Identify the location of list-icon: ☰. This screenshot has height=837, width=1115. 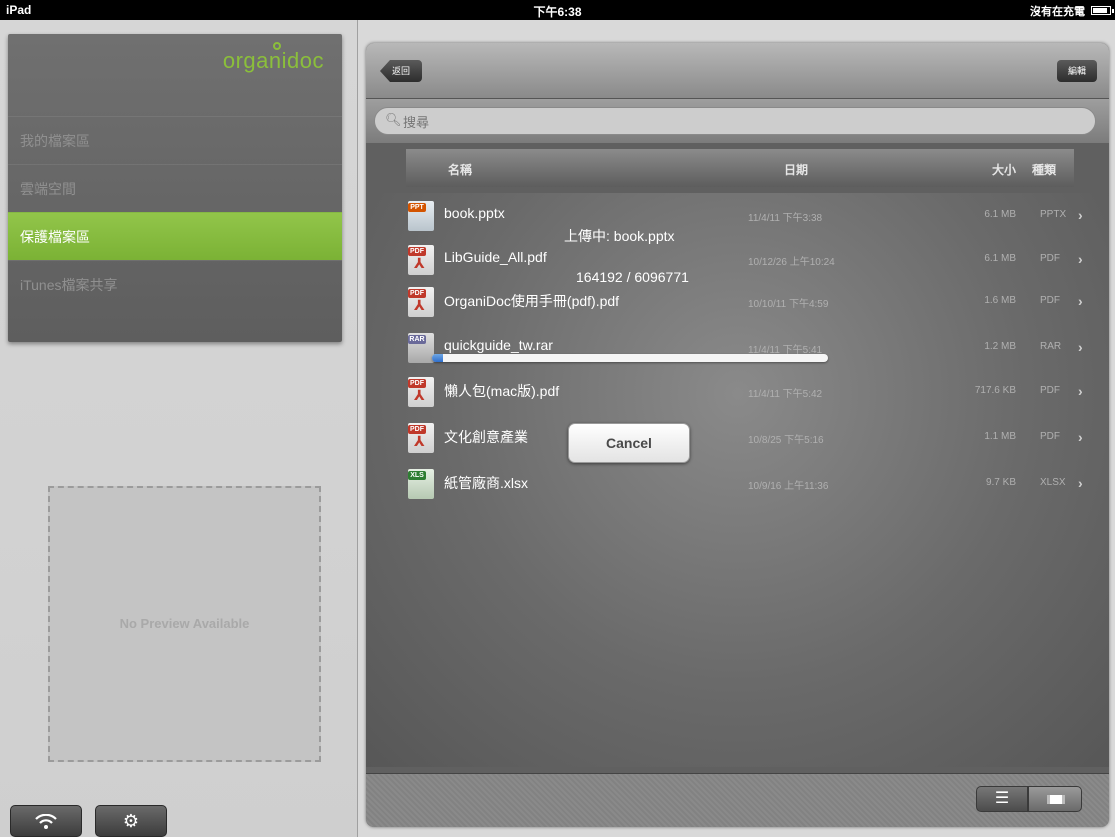
(1002, 798).